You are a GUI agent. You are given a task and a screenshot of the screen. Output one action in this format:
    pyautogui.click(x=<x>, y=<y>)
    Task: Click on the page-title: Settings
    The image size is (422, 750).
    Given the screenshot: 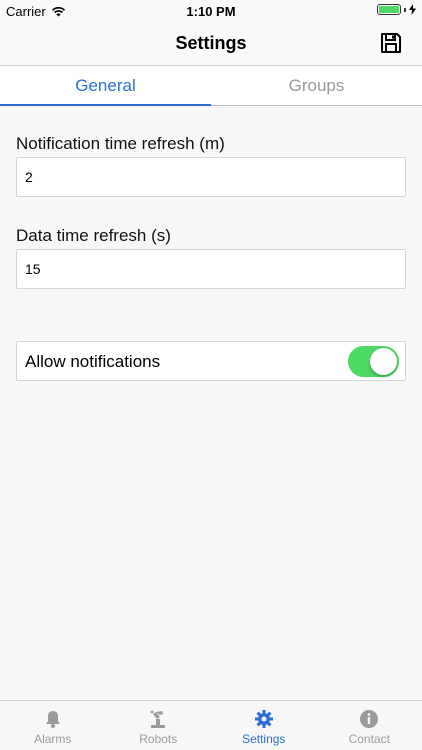 What is the action you would take?
    pyautogui.click(x=211, y=43)
    